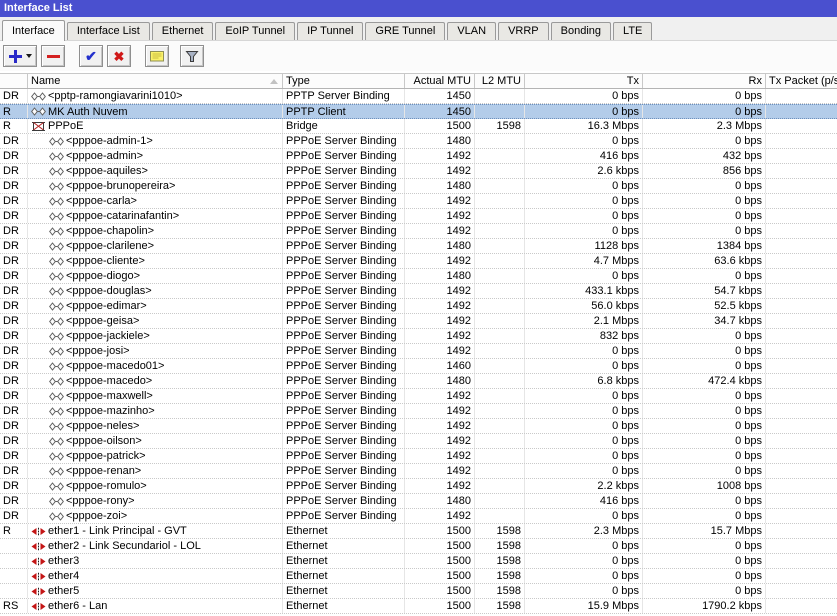 This screenshot has height=616, width=837. Describe the element at coordinates (584, 501) in the screenshot. I see `cell-tx: 416 bps` at that location.